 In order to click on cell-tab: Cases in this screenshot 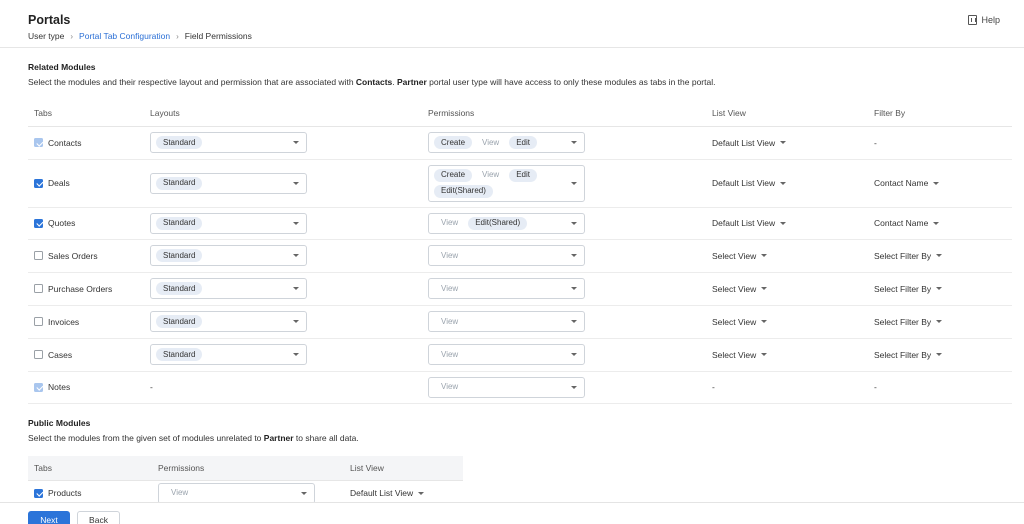, I will do `click(86, 355)`.